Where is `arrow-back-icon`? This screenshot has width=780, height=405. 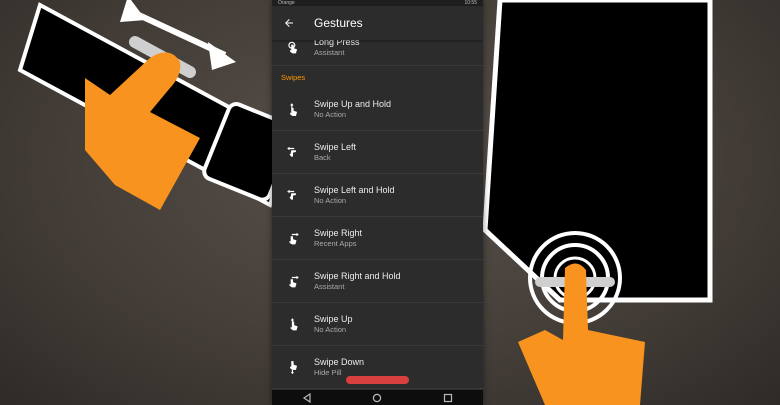 arrow-back-icon is located at coordinates (289, 23).